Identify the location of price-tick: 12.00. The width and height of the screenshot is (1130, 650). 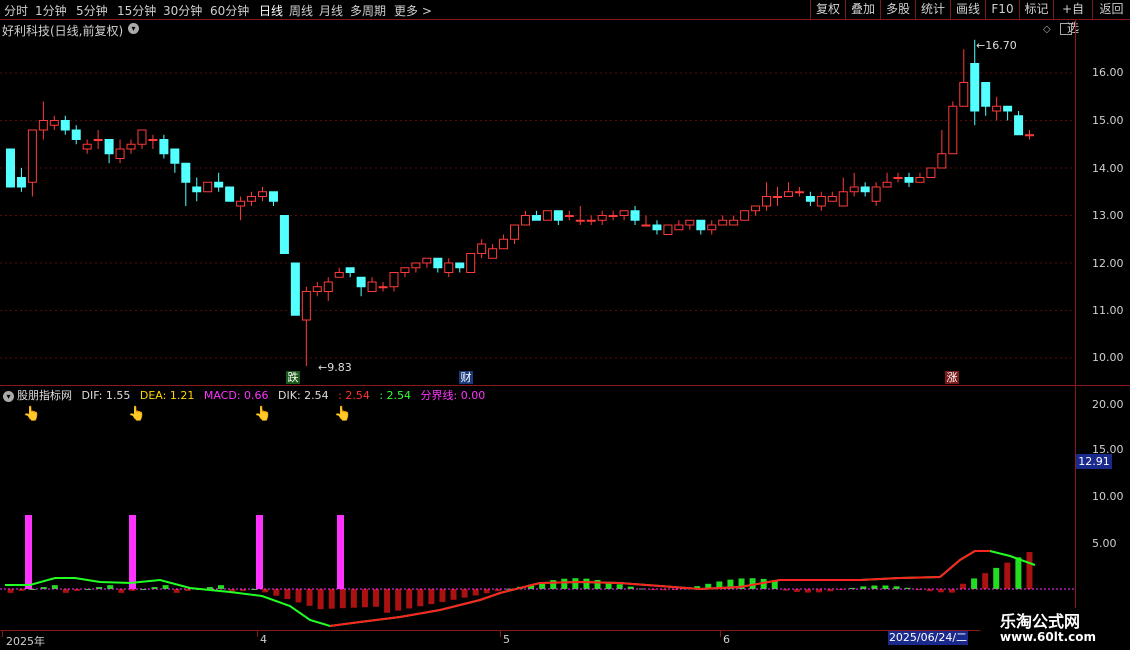
(1108, 263).